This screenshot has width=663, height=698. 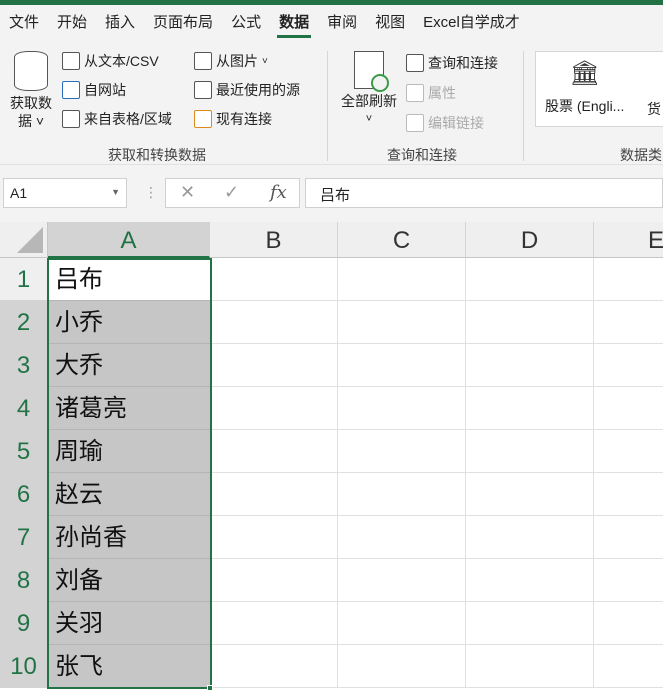 I want to click on cell-D3, so click(x=530, y=365).